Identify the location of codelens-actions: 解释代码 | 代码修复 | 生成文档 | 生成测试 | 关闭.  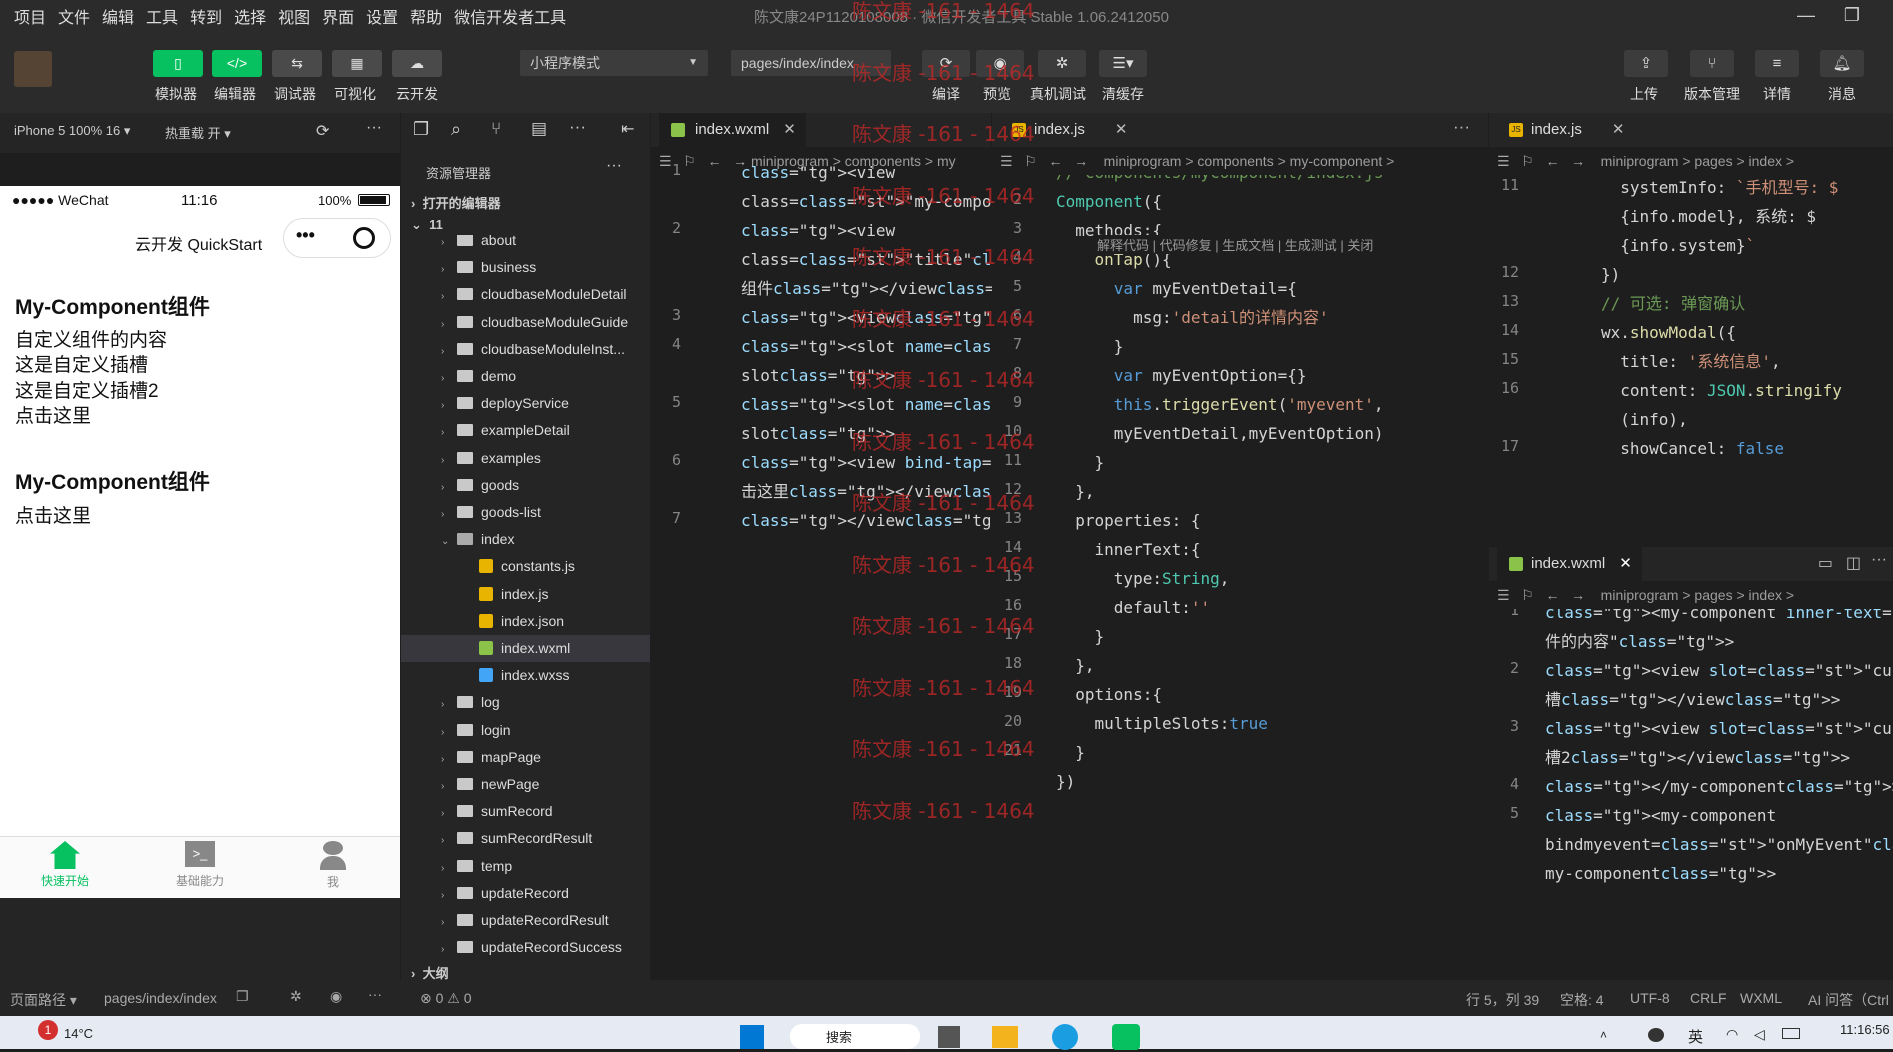
(1235, 244).